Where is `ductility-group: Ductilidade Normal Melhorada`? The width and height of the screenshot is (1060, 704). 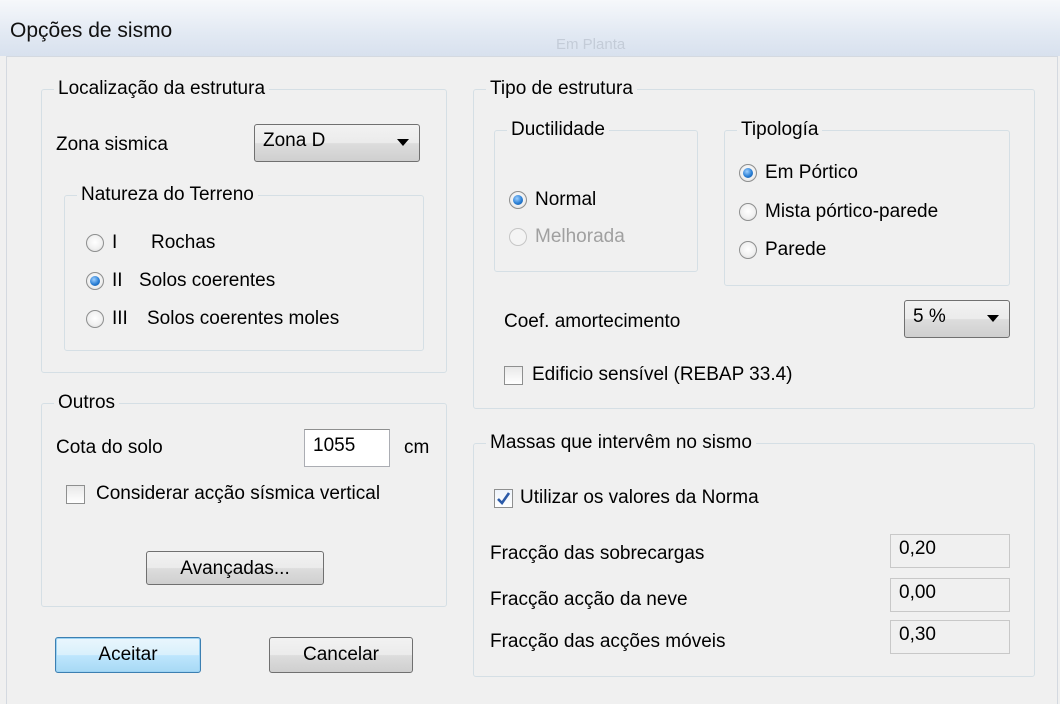
ductility-group: Ductilidade Normal Melhorada is located at coordinates (596, 195).